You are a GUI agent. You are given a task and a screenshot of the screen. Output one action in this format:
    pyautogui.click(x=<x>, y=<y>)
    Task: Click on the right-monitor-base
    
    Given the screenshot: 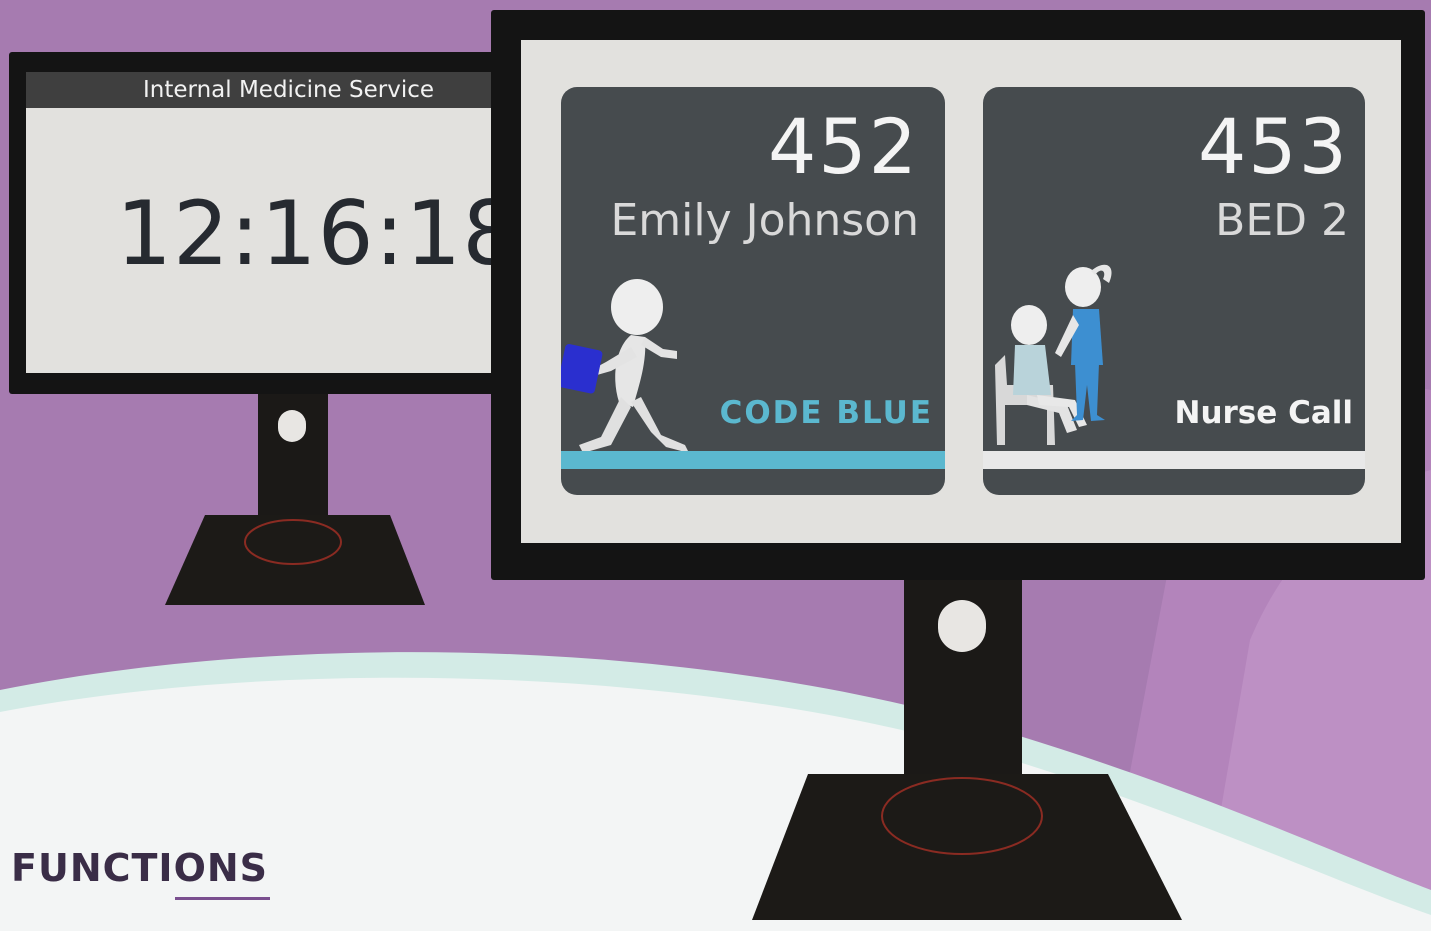 What is the action you would take?
    pyautogui.click(x=967, y=847)
    